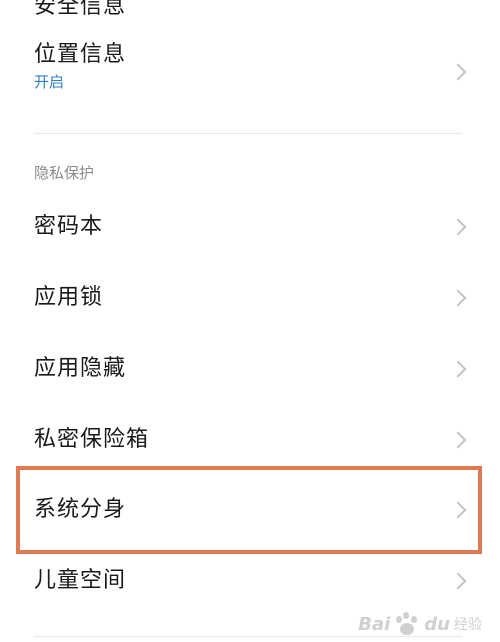 Image resolution: width=500 pixels, height=642 pixels. Describe the element at coordinates (80, 9) in the screenshot. I see `partial-row-title: 安全信息` at that location.